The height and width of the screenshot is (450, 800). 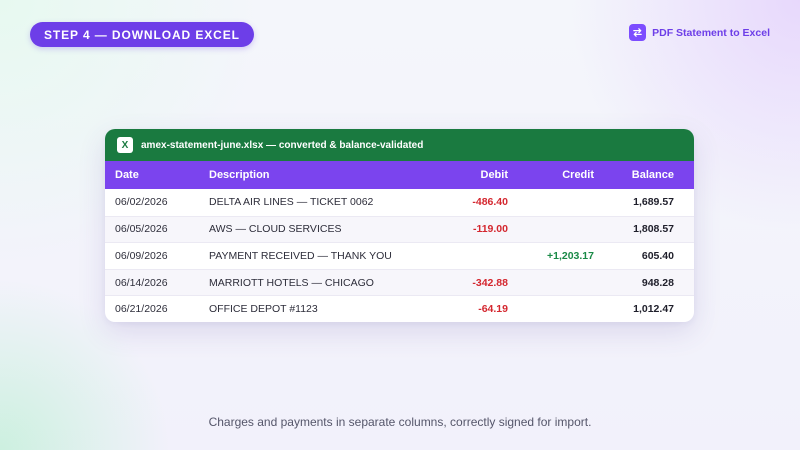 What do you see at coordinates (141, 229) in the screenshot?
I see `cell-date: 06/05/2026` at bounding box center [141, 229].